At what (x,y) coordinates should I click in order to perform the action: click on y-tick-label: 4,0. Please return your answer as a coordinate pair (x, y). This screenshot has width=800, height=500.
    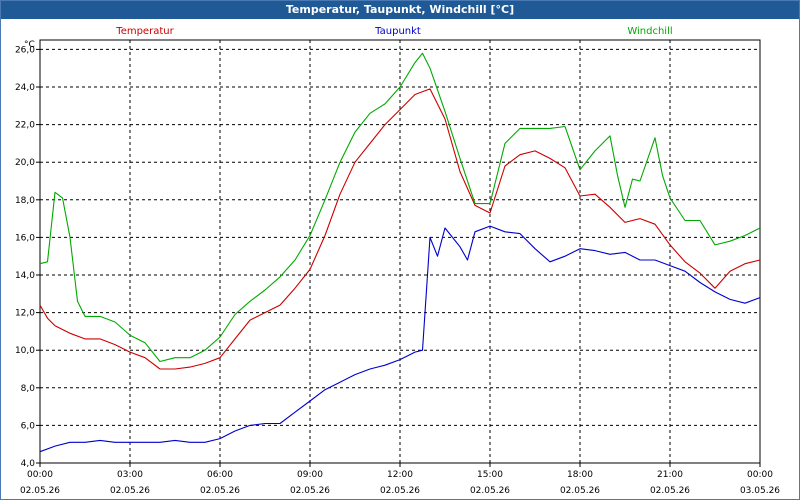
    Looking at the image, I should click on (28, 464).